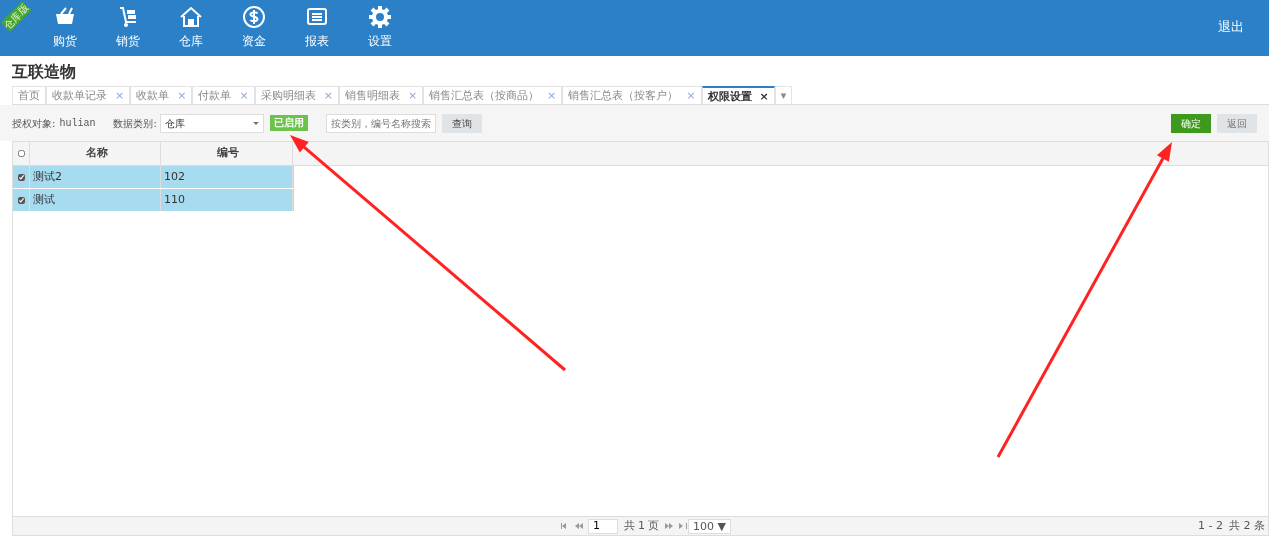 Image resolution: width=1269 pixels, height=537 pixels. I want to click on type-label: 数据类别:, so click(135, 123).